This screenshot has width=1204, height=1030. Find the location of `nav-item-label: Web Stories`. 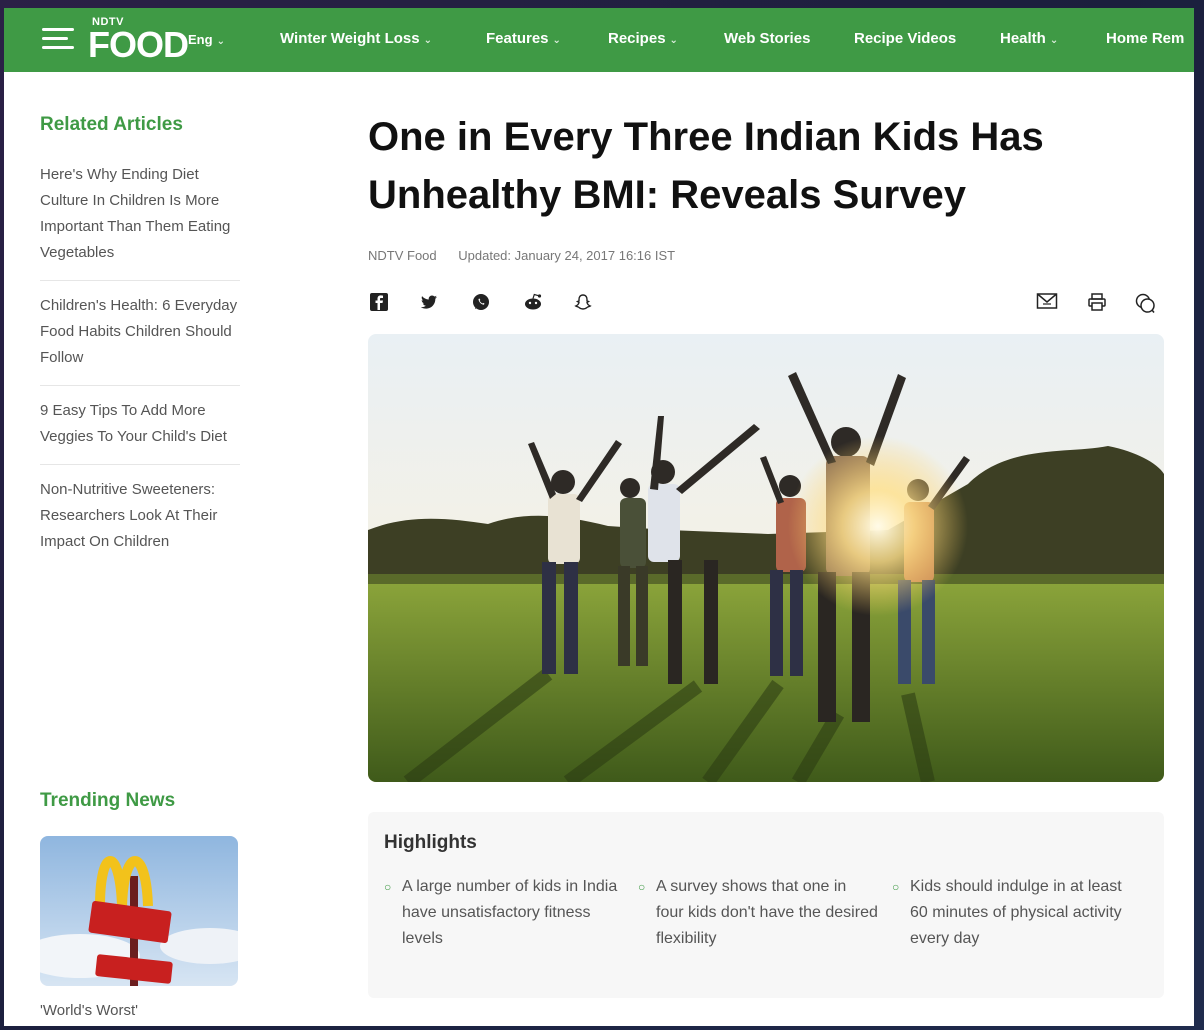

nav-item-label: Web Stories is located at coordinates (767, 38).